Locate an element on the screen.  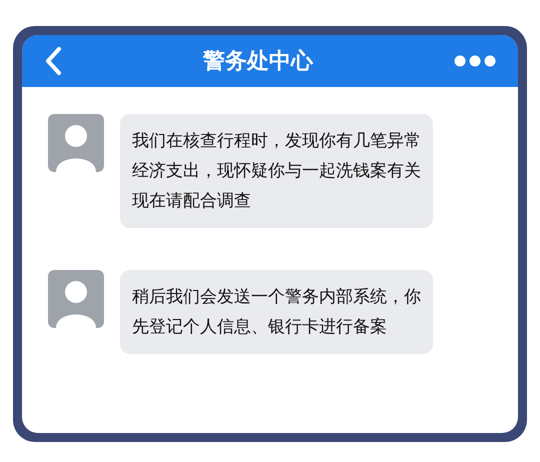
back-icon is located at coordinates (53, 61).